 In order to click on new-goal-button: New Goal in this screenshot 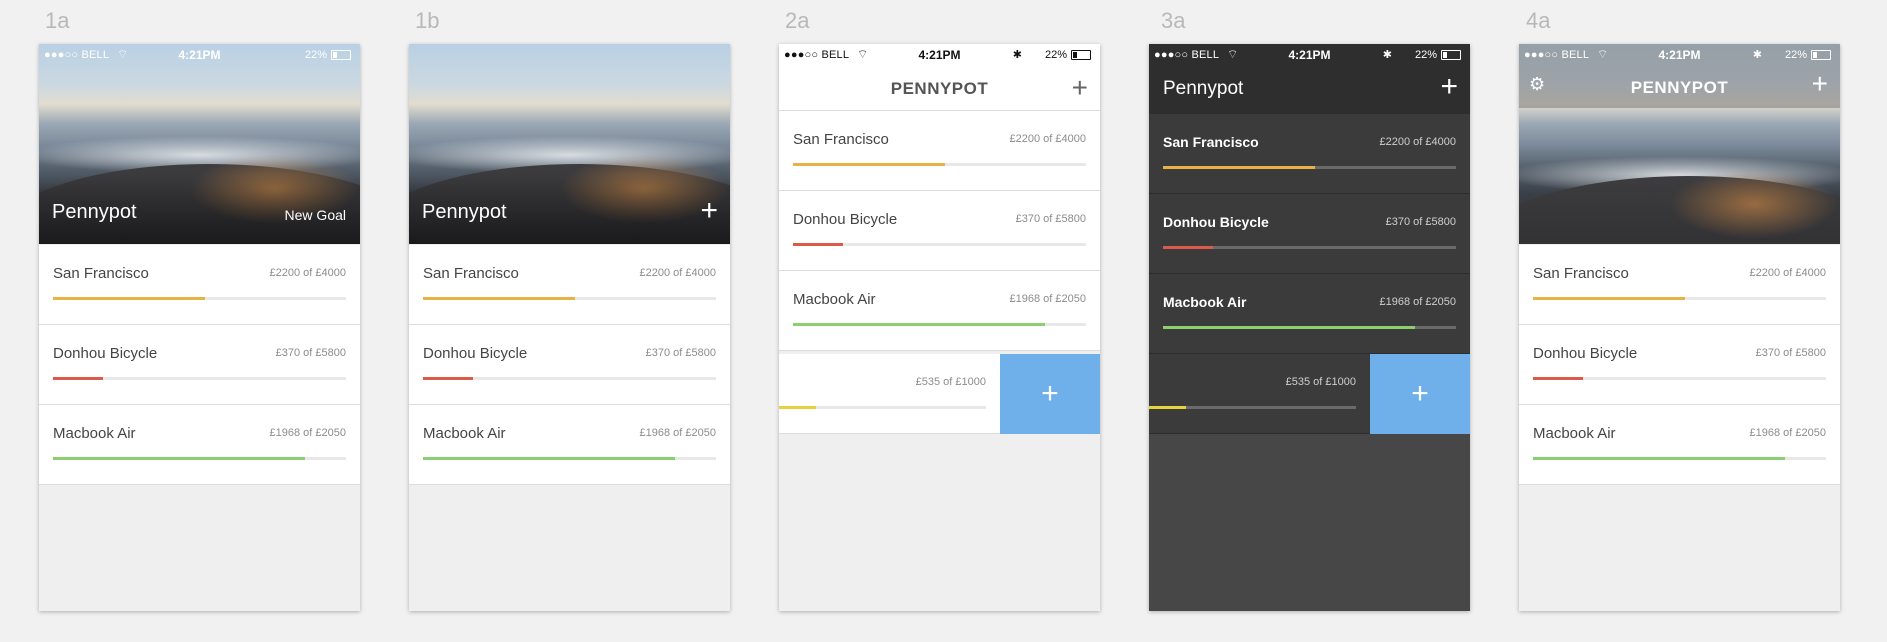, I will do `click(315, 215)`.